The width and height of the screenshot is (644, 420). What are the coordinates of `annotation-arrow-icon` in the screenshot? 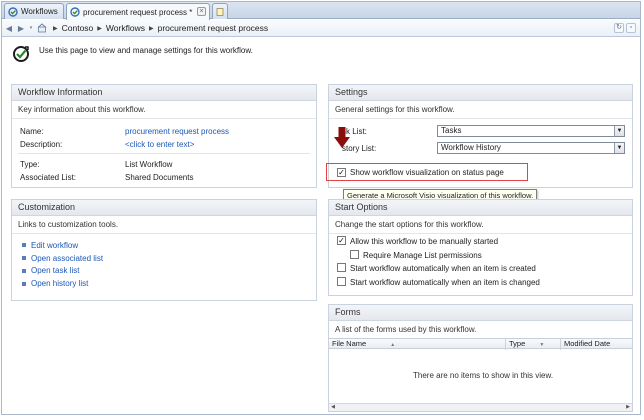 It's located at (342, 137).